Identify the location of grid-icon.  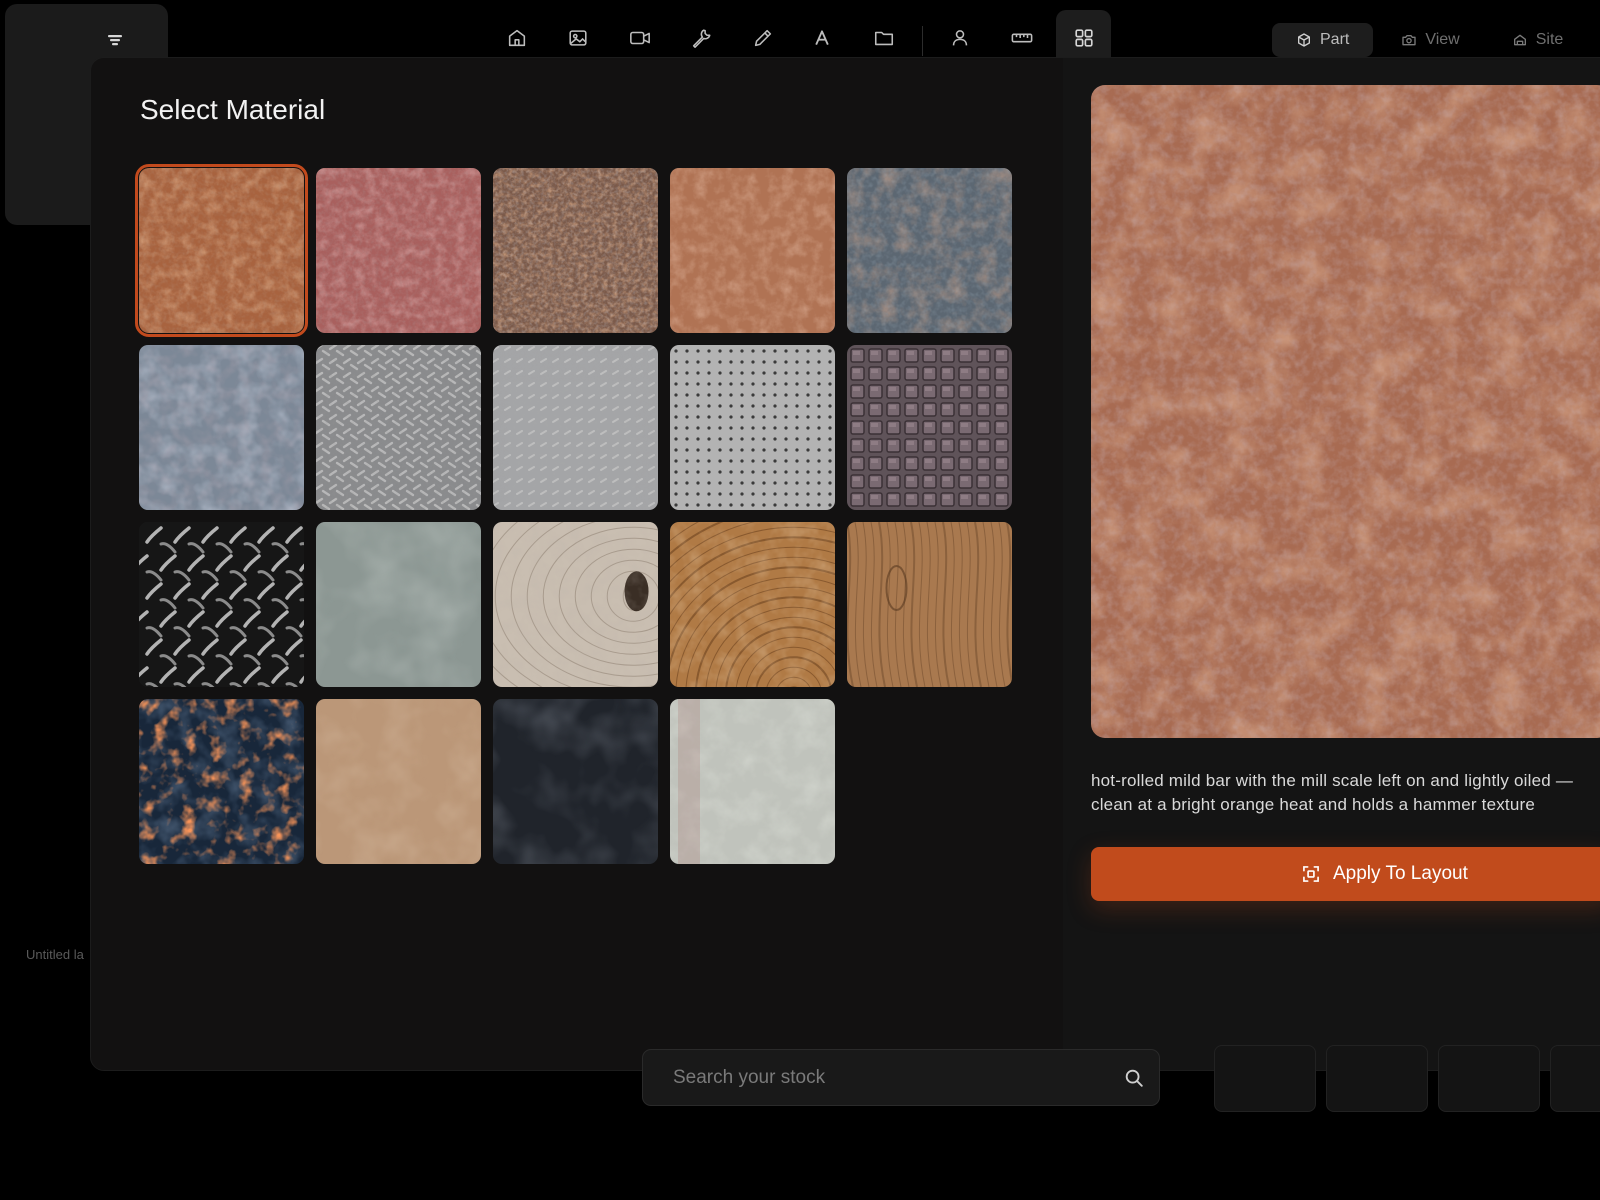
(1083, 38).